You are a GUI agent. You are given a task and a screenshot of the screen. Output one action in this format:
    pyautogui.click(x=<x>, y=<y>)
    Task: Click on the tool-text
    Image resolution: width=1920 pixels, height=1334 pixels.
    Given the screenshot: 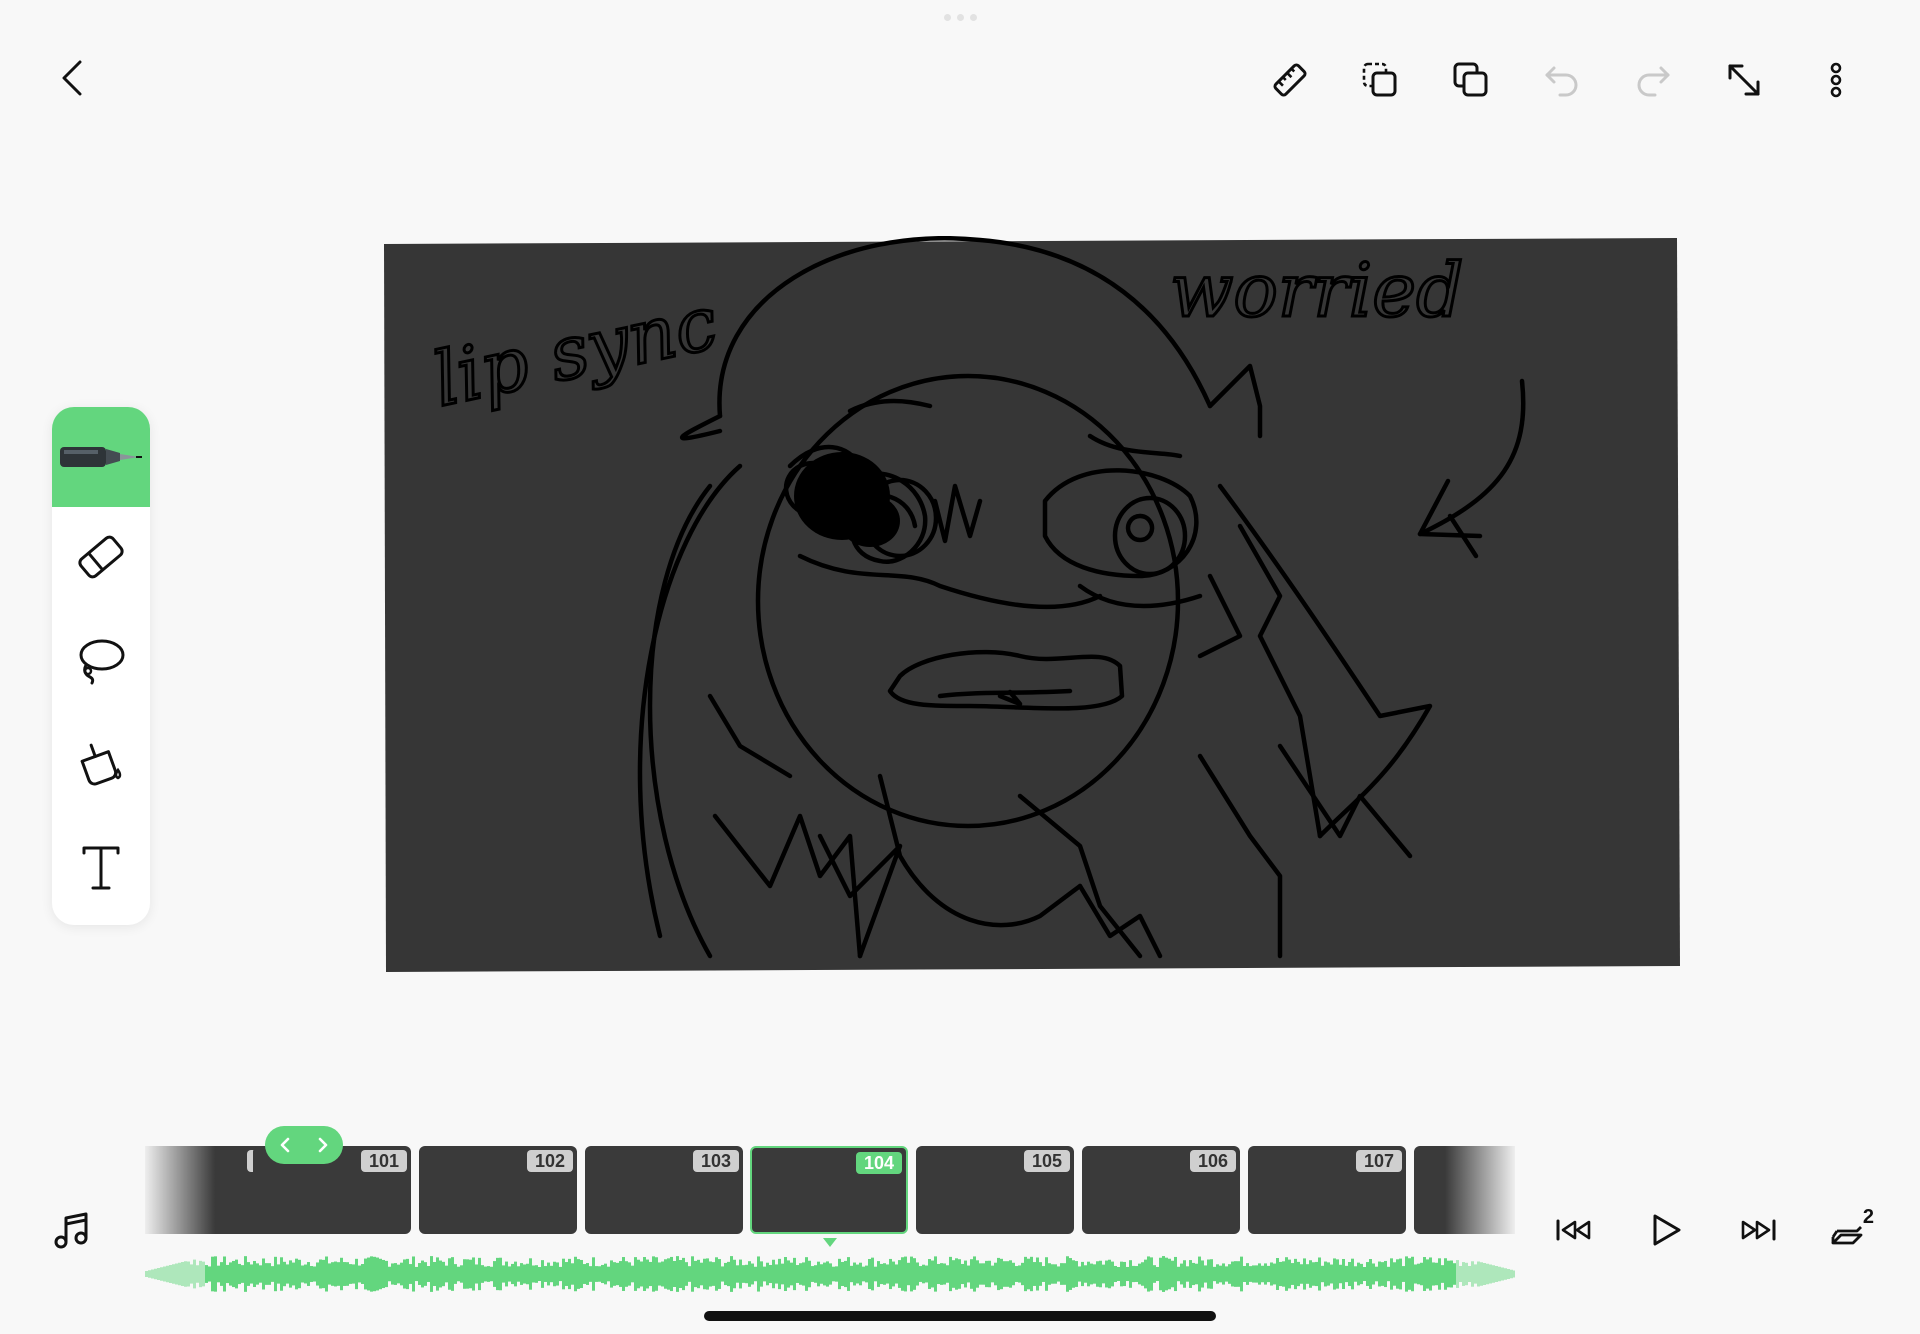 What is the action you would take?
    pyautogui.click(x=101, y=867)
    